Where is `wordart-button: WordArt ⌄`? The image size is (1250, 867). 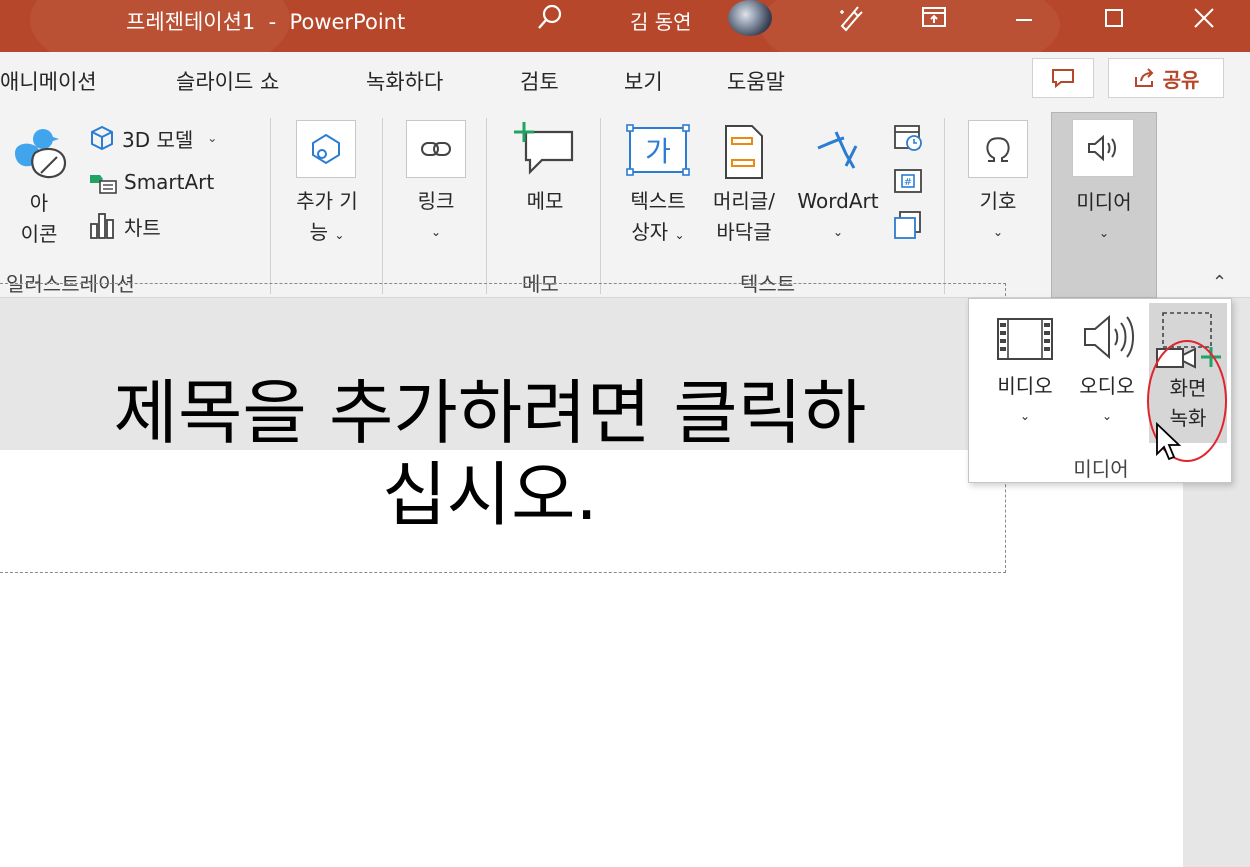 wordart-button: WordArt ⌄ is located at coordinates (838, 217).